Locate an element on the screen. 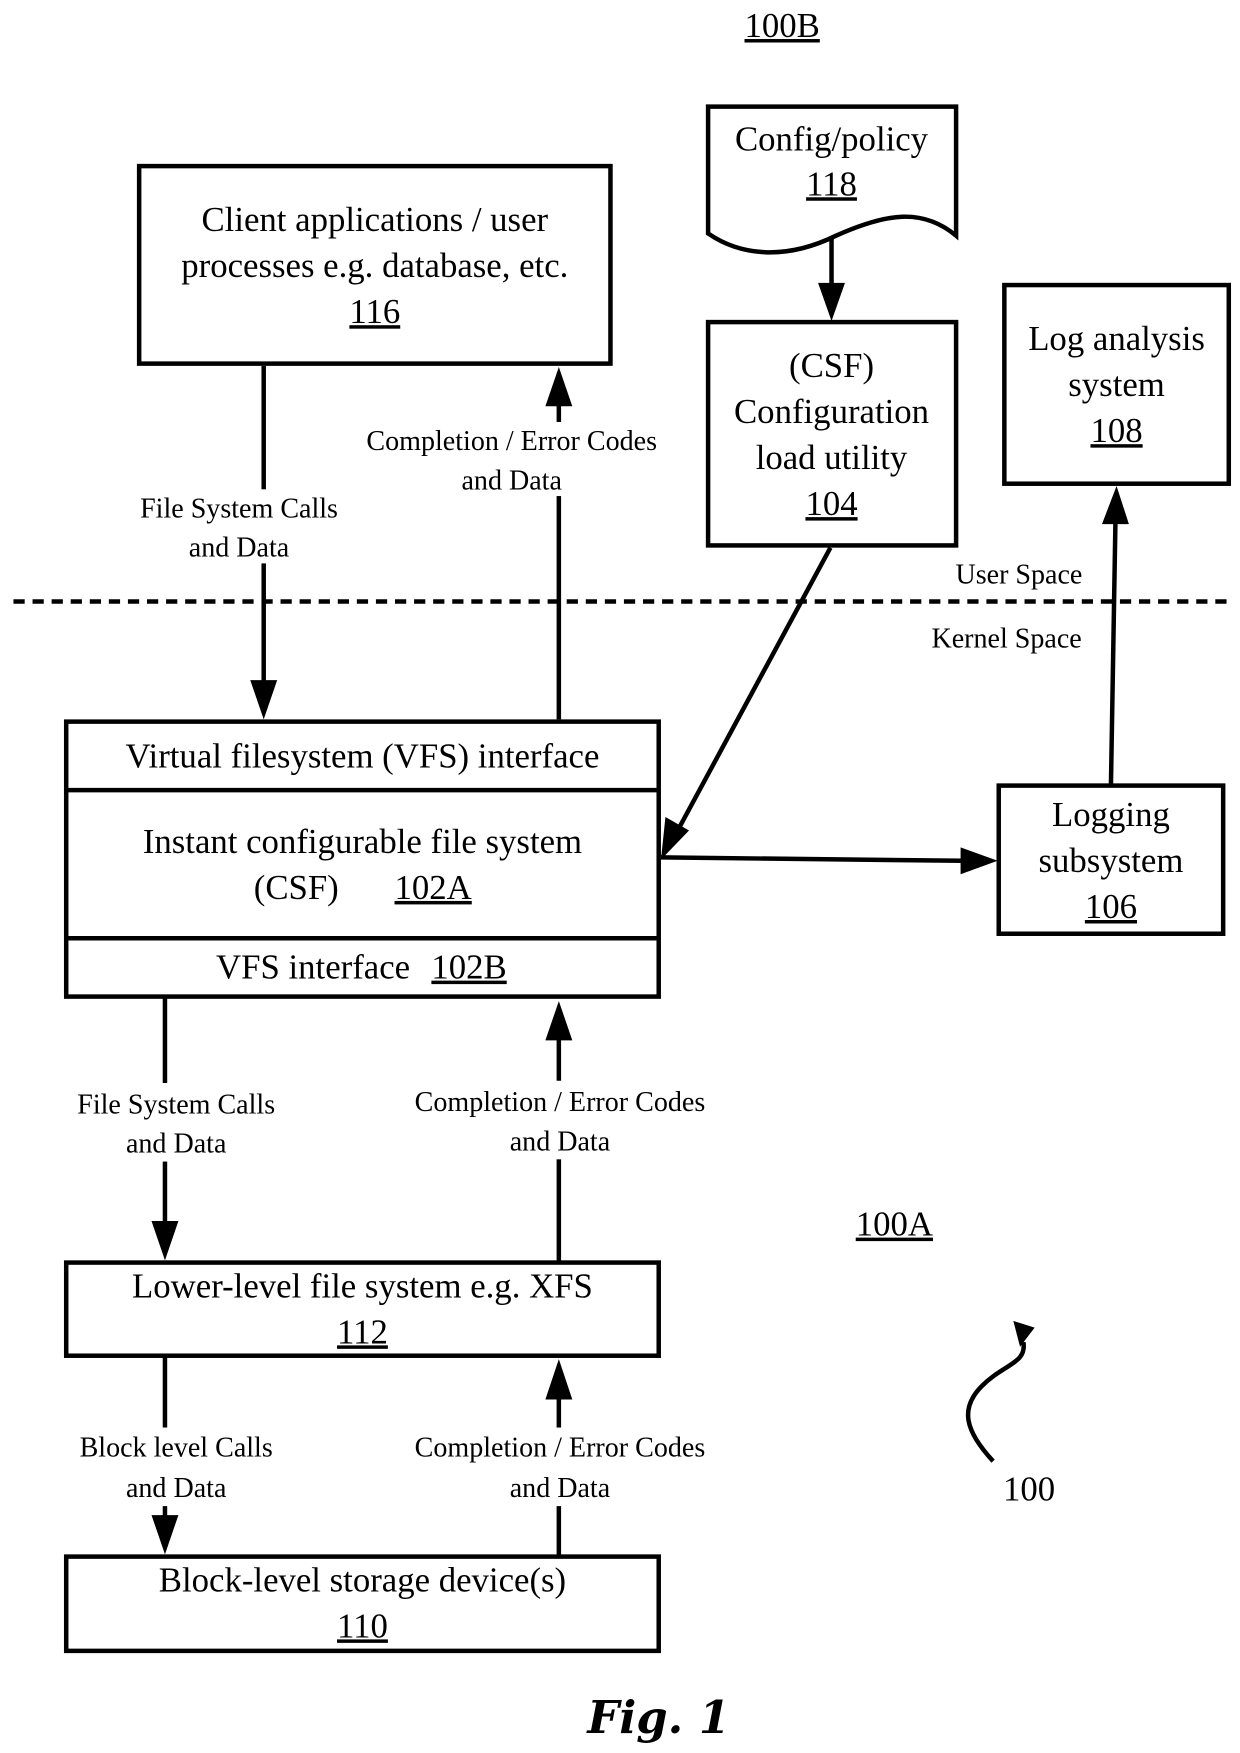  boundary-label-user-space: User Space is located at coordinates (1018, 575).